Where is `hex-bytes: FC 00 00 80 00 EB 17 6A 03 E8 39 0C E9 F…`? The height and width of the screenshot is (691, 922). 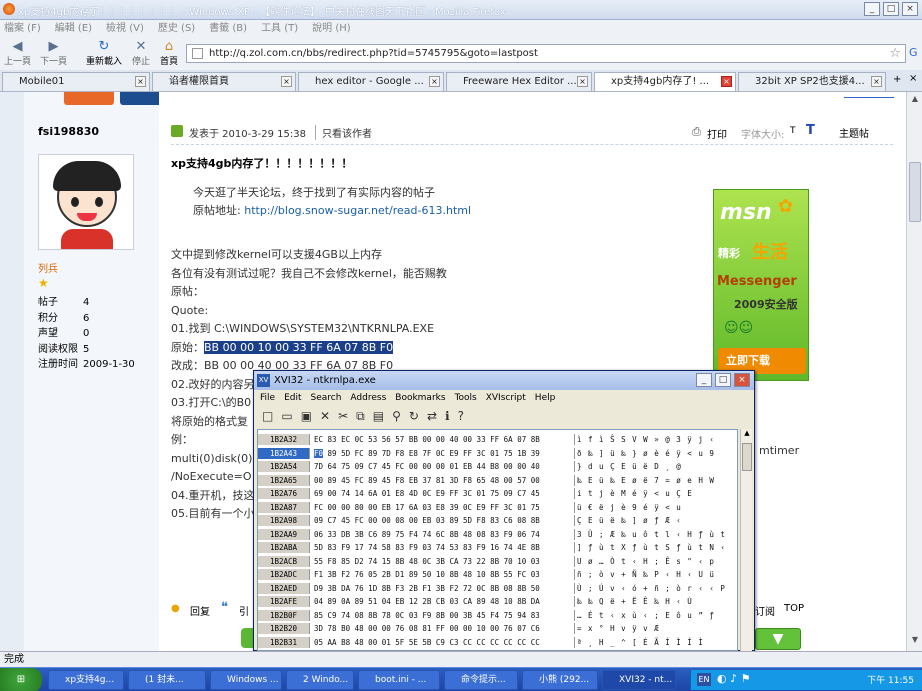 hex-bytes: FC 00 00 80 00 EB 17 6A 03 E8 39 0C E9 F… is located at coordinates (441, 507).